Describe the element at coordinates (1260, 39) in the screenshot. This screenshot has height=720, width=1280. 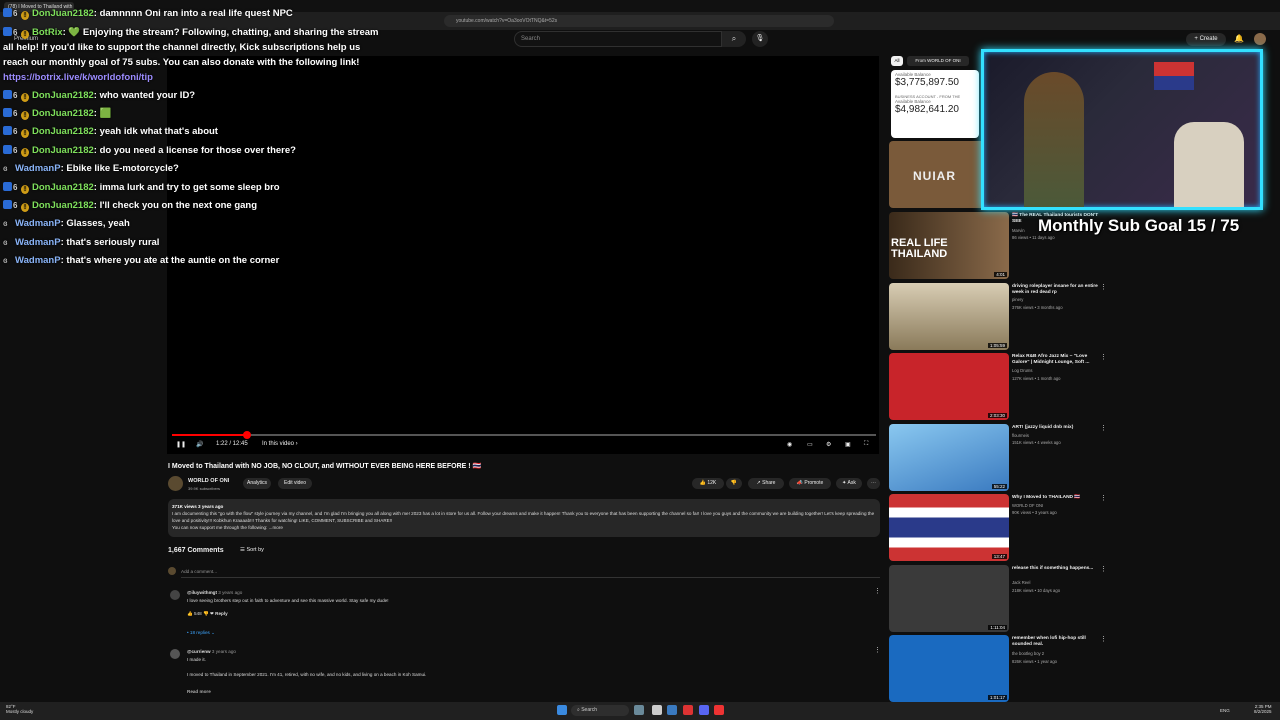
I see `avatar` at that location.